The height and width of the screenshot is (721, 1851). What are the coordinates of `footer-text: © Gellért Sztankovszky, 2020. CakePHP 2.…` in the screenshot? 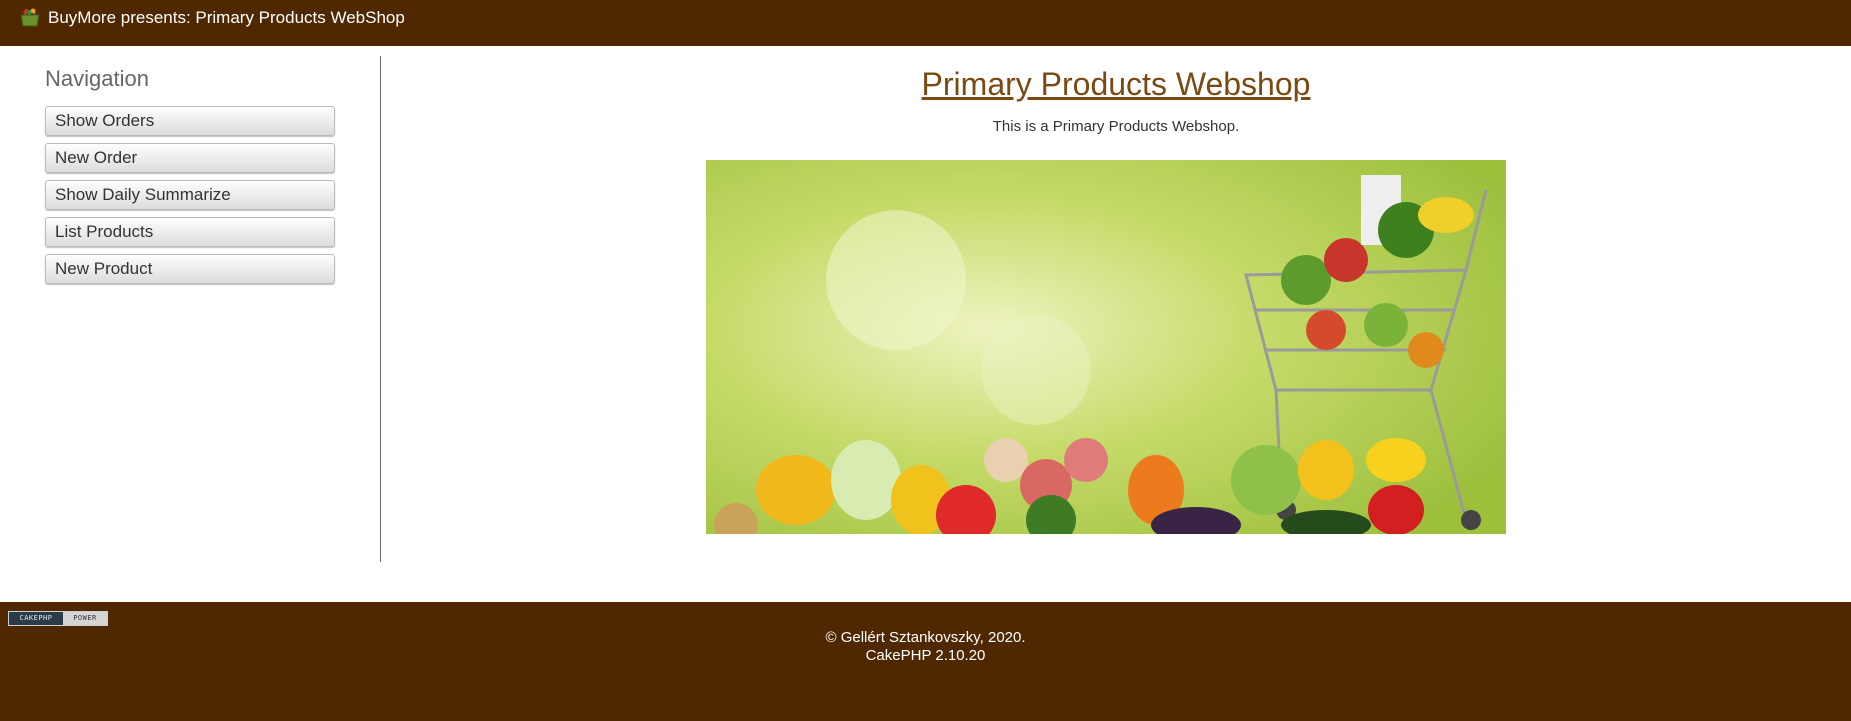 It's located at (925, 647).